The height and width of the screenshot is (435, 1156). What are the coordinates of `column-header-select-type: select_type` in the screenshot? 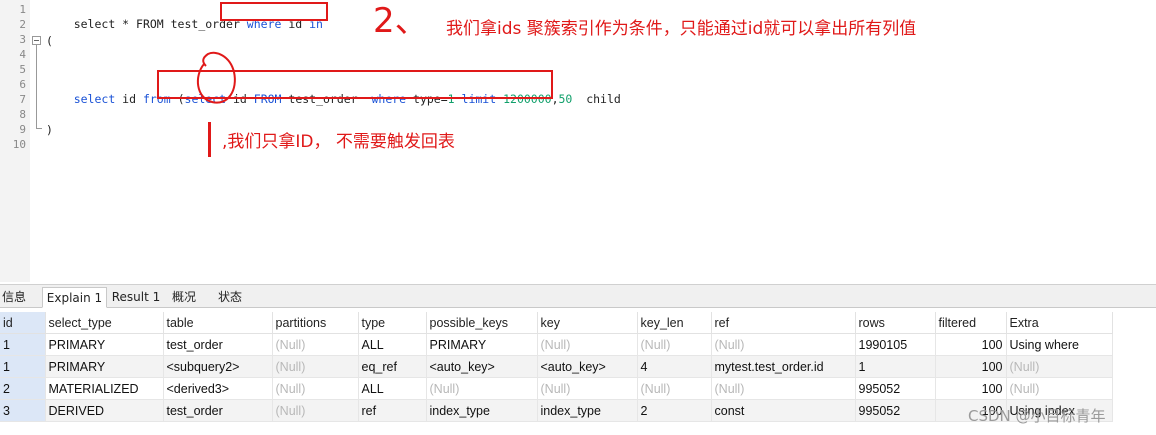 It's located at (104, 323).